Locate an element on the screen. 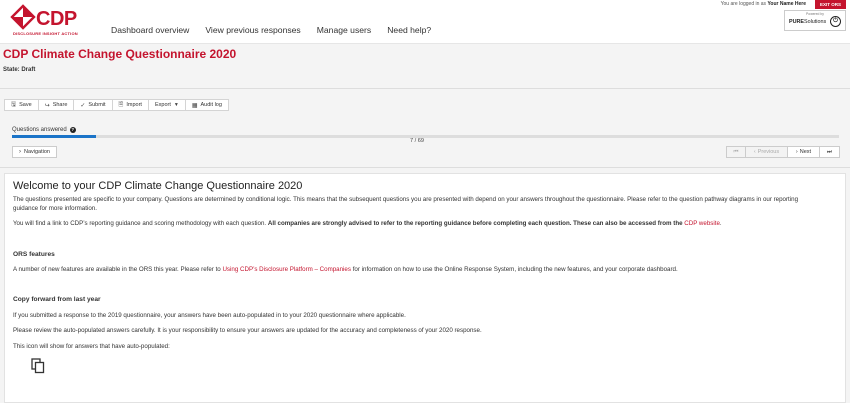 The width and height of the screenshot is (850, 403). nav-need-help: Need help? is located at coordinates (409, 30).